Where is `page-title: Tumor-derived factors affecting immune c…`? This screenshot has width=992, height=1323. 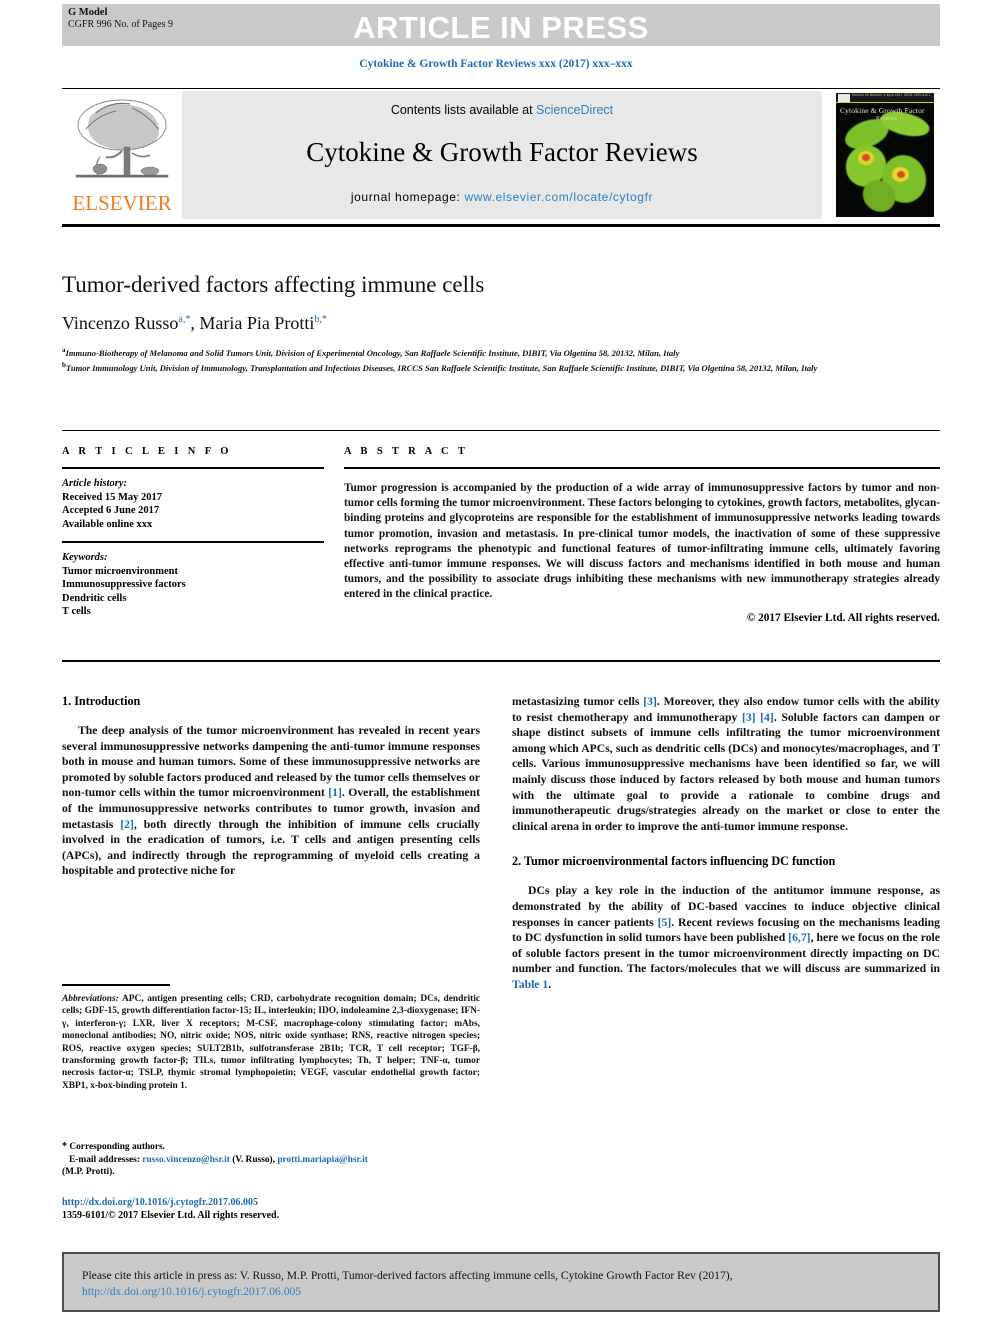
page-title: Tumor-derived factors affecting immune c… is located at coordinates (273, 284).